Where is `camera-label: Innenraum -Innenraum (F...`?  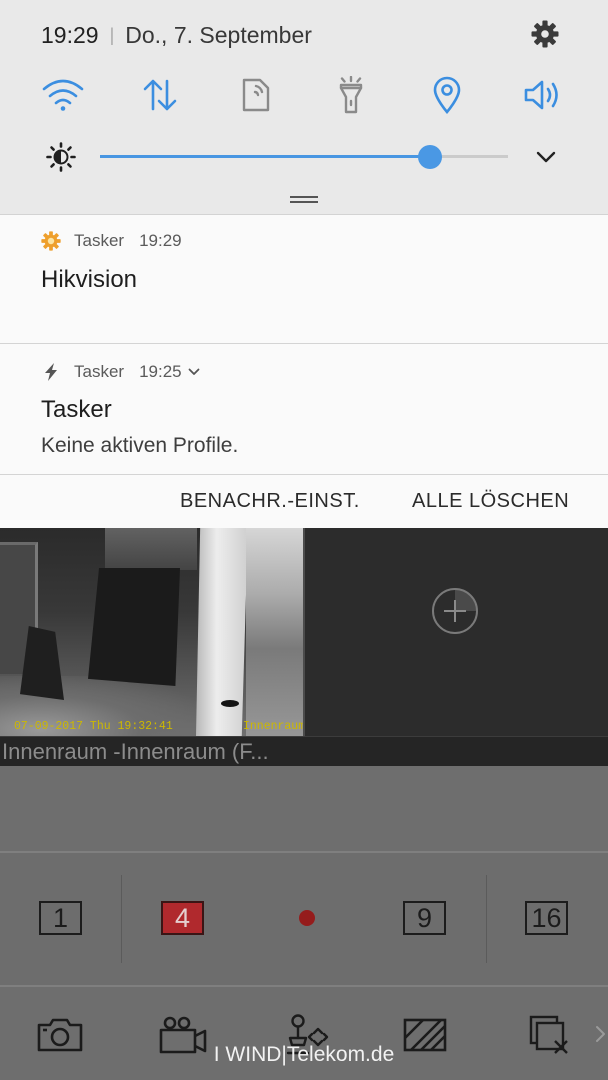
camera-label: Innenraum -Innenraum (F... is located at coordinates (135, 751).